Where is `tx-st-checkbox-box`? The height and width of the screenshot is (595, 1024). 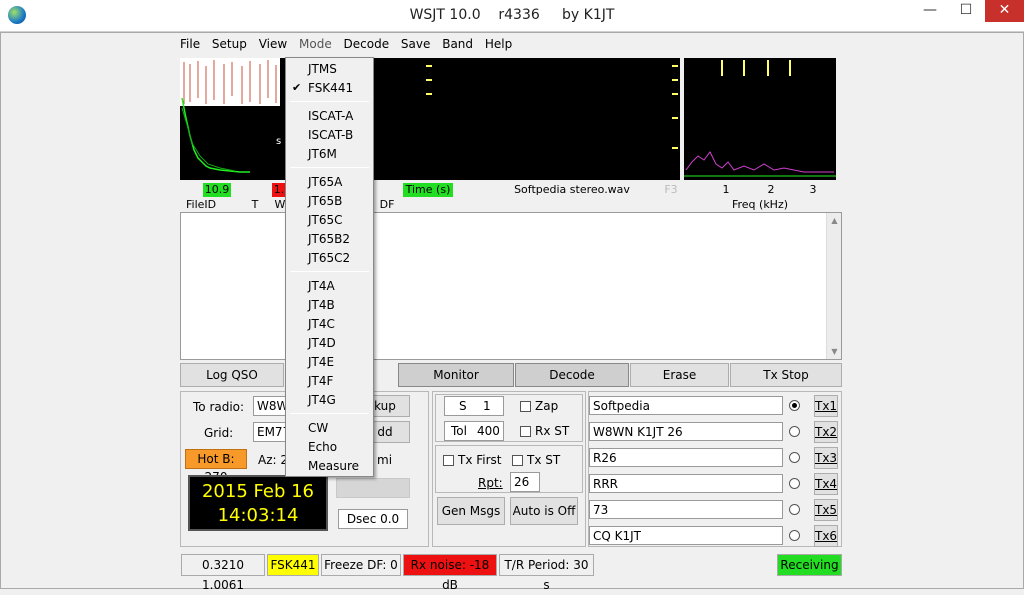 tx-st-checkbox-box is located at coordinates (517, 460).